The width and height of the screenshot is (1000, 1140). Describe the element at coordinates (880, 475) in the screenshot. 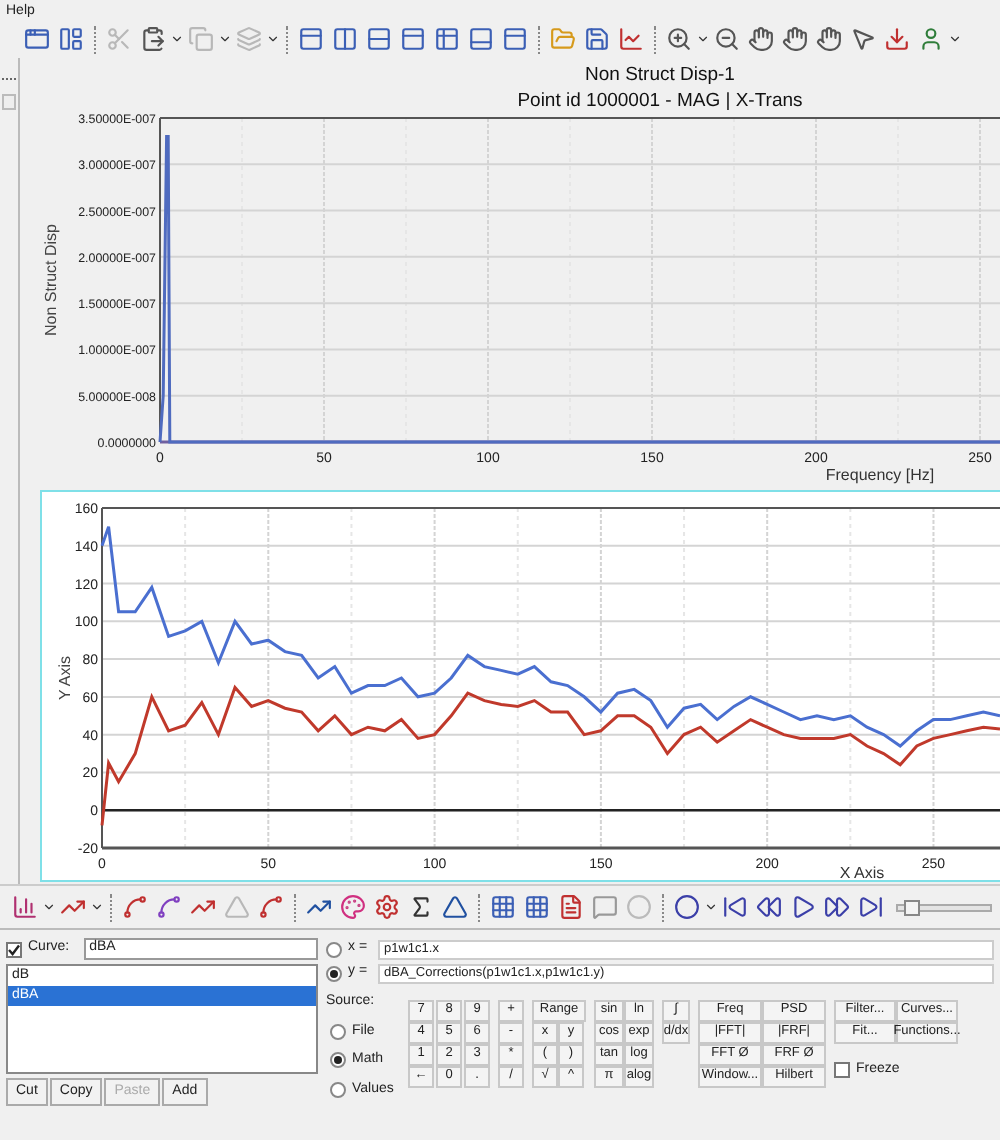

I see `axis-title: Frequency [Hz]` at that location.